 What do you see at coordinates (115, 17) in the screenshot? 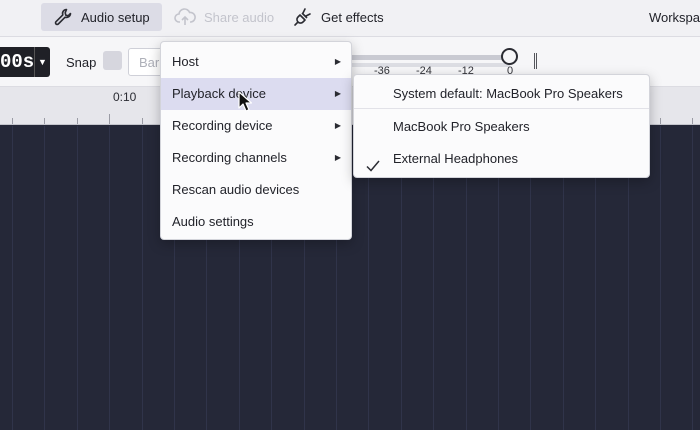
I see `audio-setup-label: Audio setup` at bounding box center [115, 17].